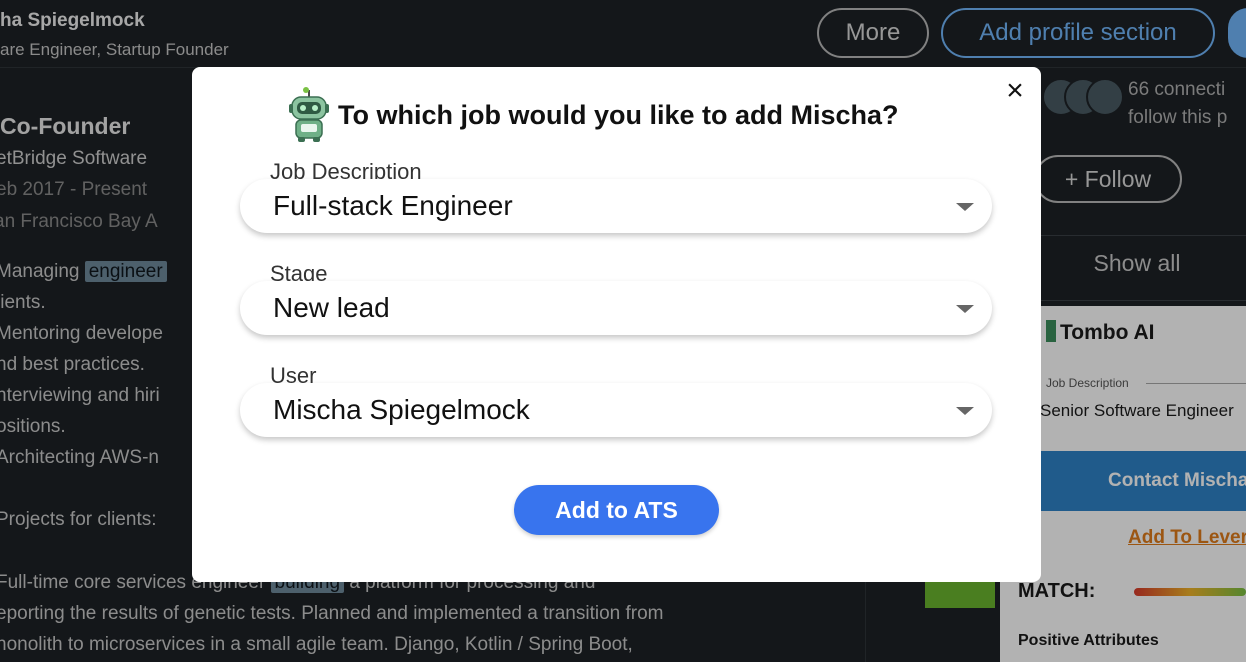  I want to click on user-select: Mischa Spiegelmock, so click(616, 410).